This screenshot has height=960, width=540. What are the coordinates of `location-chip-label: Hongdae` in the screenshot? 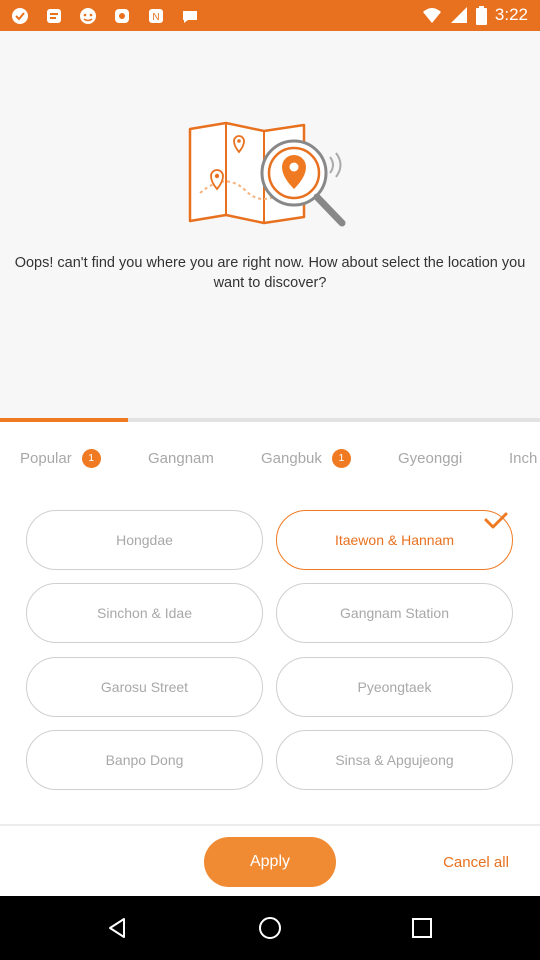 It's located at (144, 540).